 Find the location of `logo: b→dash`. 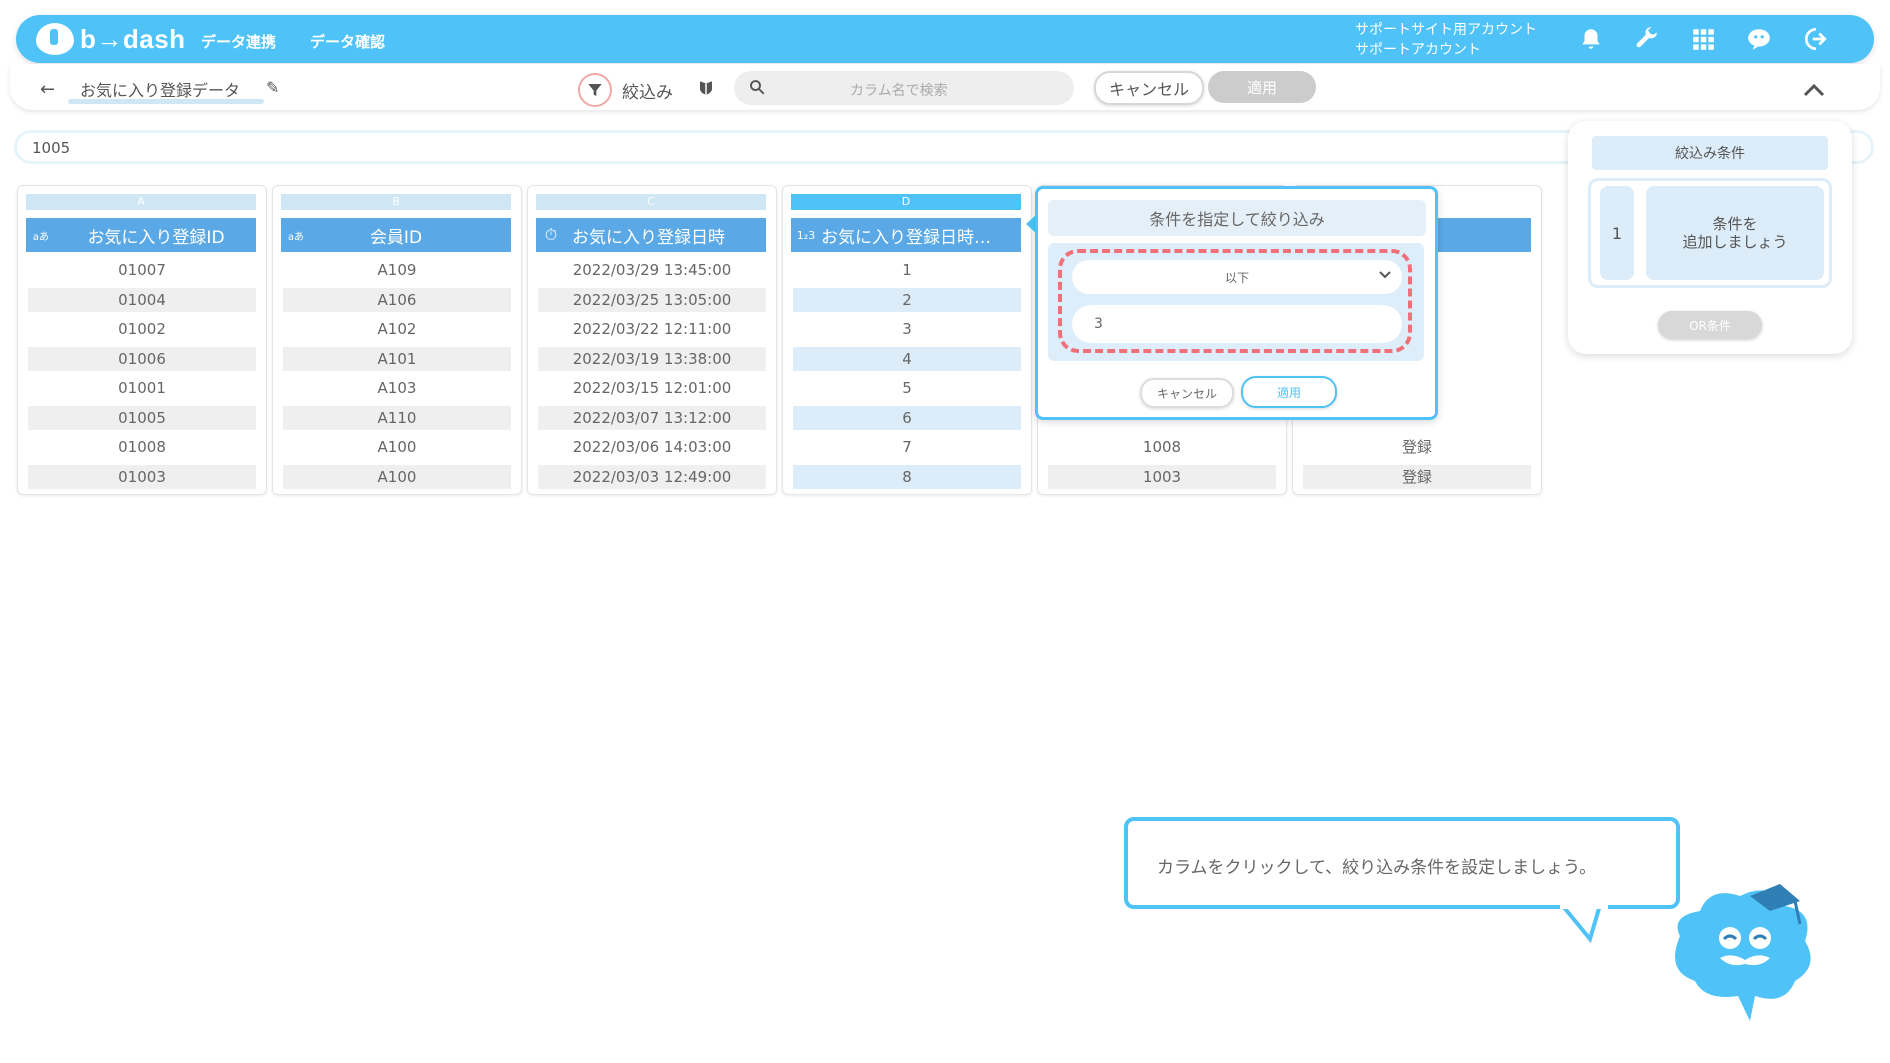

logo: b→dash is located at coordinates (111, 39).